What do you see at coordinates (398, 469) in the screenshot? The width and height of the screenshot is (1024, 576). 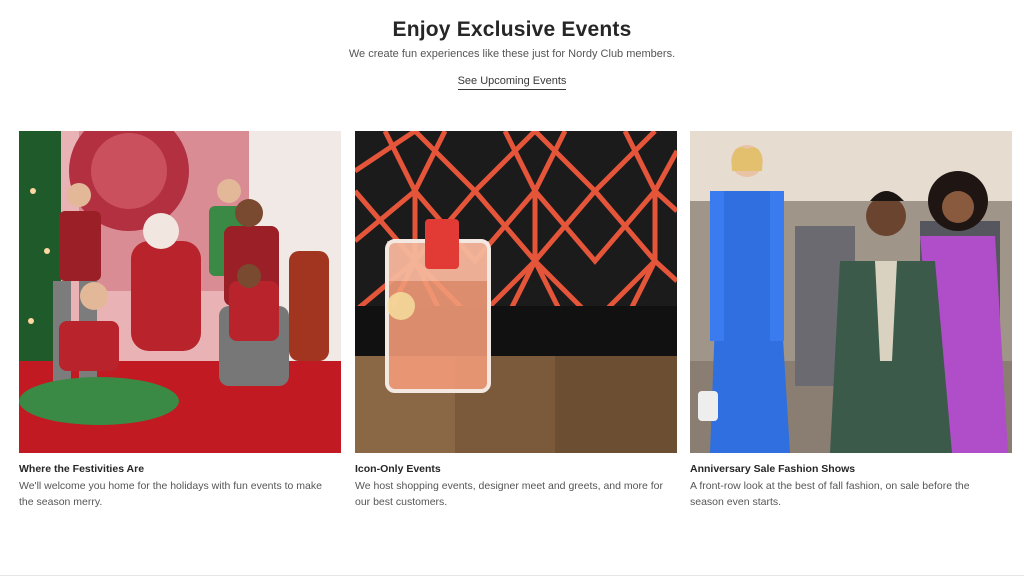 I see `card-title: Icon-Only Events` at bounding box center [398, 469].